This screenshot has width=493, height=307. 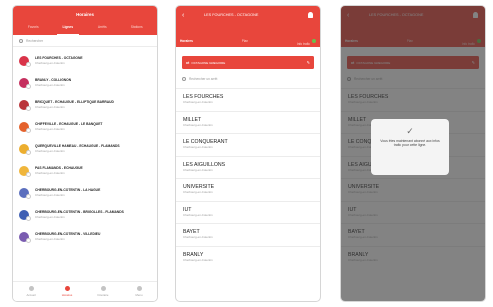 What do you see at coordinates (203, 78) in the screenshot?
I see `stop-search-placeholder: Rechercher un arrêt` at bounding box center [203, 78].